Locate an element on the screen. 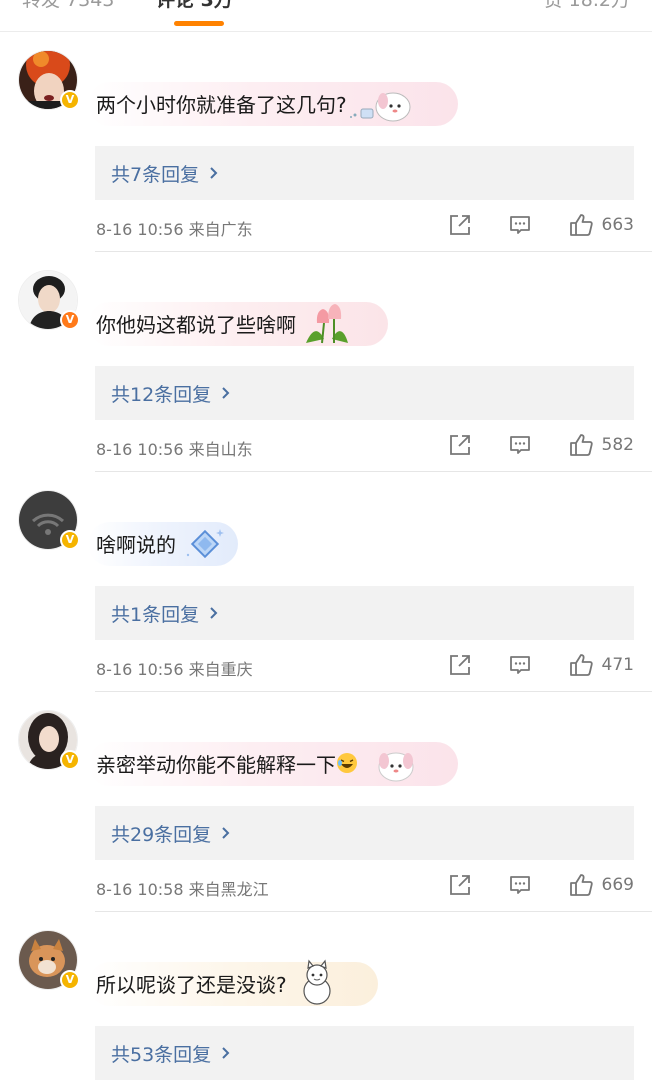 The image size is (652, 1080). comment-meta: 8-16 10:56 来自山东 is located at coordinates (174, 449).